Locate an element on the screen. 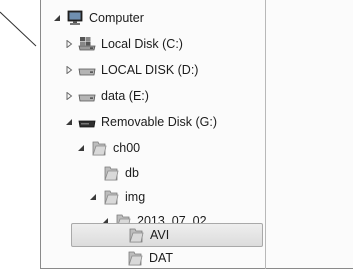 The width and height of the screenshot is (353, 270). tree-item-data-e: data (E:) is located at coordinates (106, 96).